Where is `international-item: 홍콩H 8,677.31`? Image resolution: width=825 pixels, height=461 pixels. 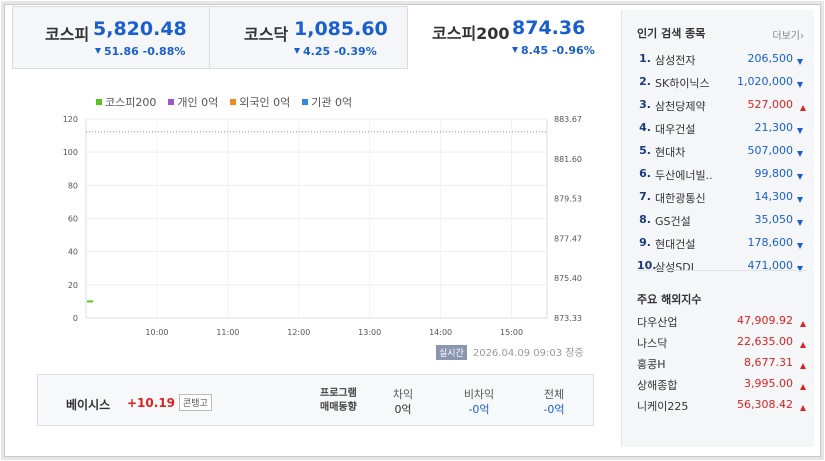 international-item: 홍콩H 8,677.31 is located at coordinates (722, 367).